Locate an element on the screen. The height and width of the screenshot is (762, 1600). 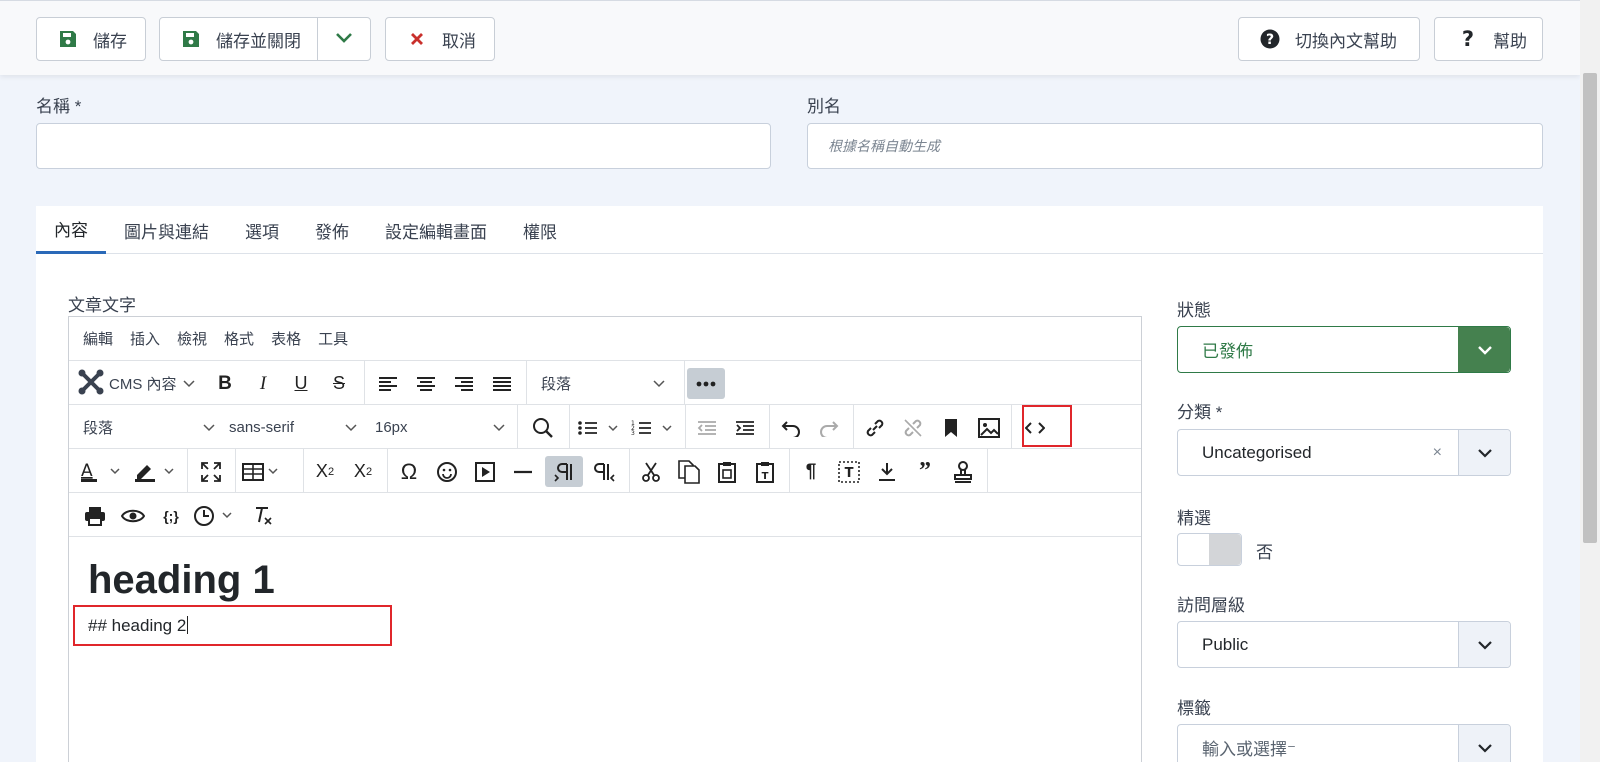
svg-text: 3 is located at coordinates (633, 433).